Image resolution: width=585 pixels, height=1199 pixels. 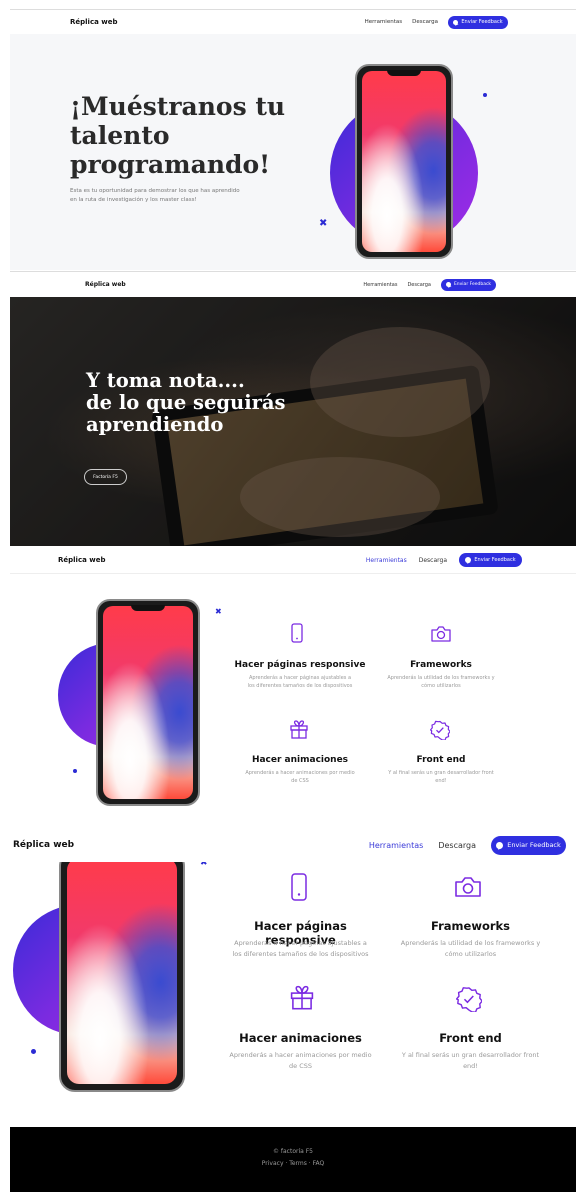 I want to click on notes-title-line-2: de lo que seguirás, so click(x=186, y=402).